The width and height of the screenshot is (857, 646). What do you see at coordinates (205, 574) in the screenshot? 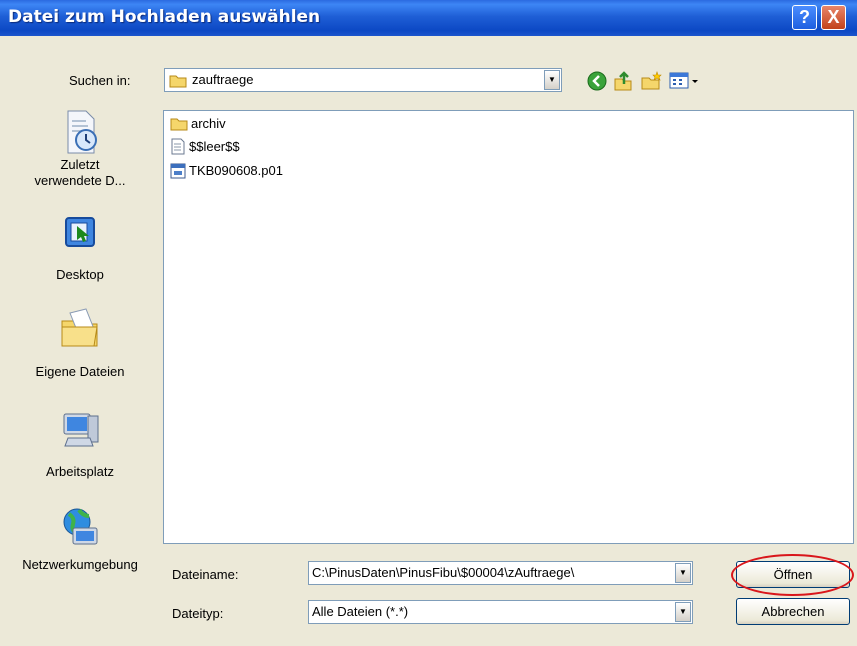
I see `filename-label: Dateiname:` at bounding box center [205, 574].